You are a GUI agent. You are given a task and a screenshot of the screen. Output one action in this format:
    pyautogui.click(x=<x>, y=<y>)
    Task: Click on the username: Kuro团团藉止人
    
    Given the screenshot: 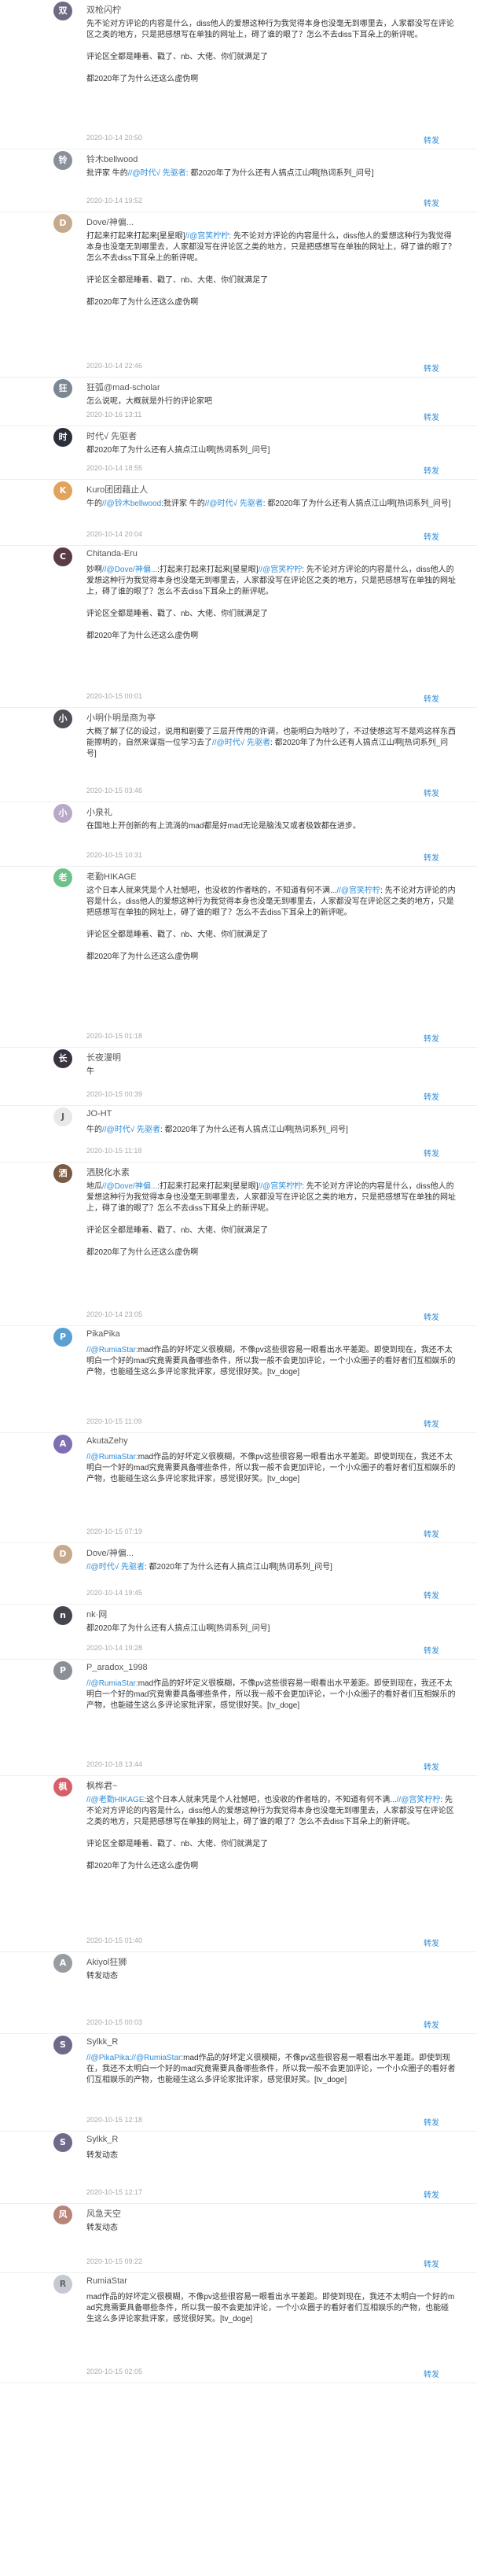 What is the action you would take?
    pyautogui.click(x=117, y=489)
    